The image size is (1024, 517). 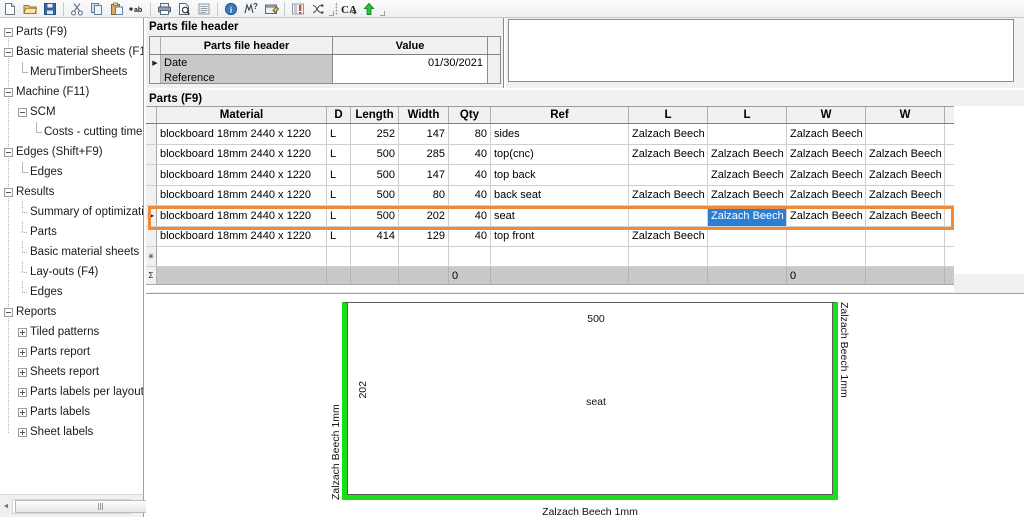 I want to click on column-header-length: Length, so click(x=375, y=115).